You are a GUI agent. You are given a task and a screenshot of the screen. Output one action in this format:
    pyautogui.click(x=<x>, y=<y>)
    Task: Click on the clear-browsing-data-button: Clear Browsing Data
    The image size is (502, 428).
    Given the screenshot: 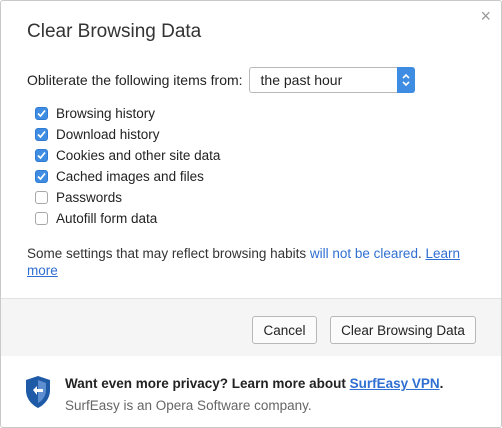 What is the action you would take?
    pyautogui.click(x=403, y=330)
    